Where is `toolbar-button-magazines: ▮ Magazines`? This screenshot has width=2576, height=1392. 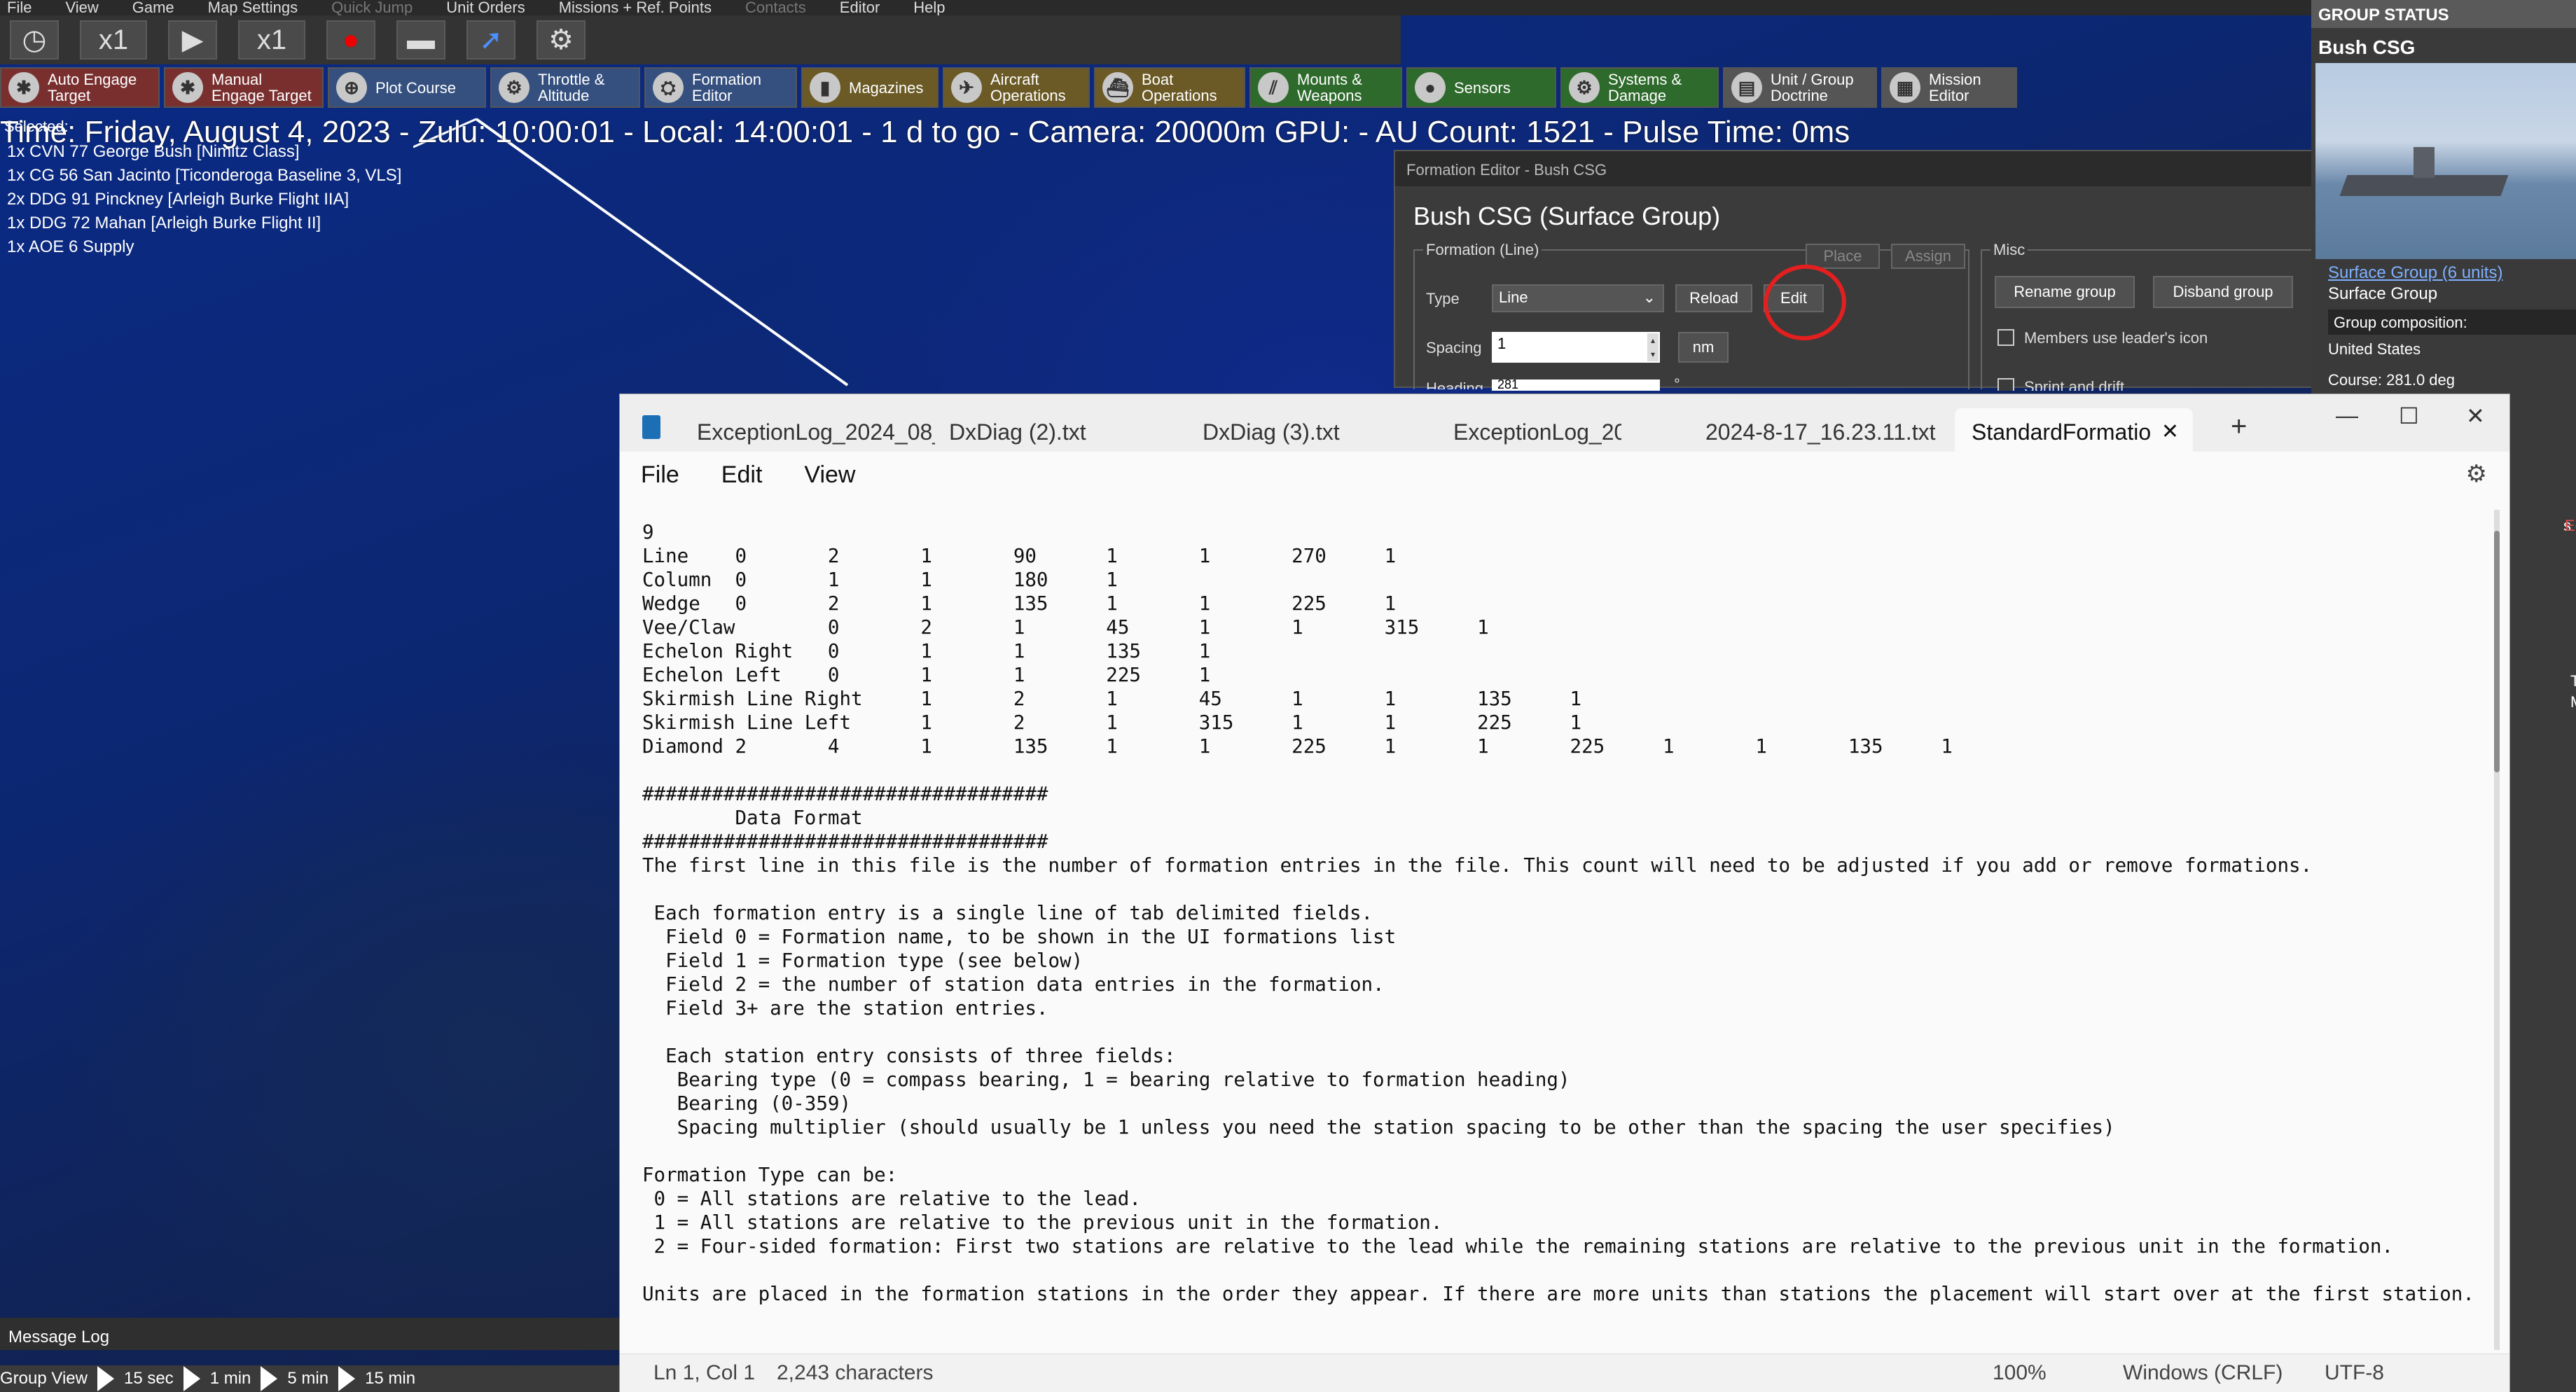
toolbar-button-magazines: ▮ Magazines is located at coordinates (870, 87).